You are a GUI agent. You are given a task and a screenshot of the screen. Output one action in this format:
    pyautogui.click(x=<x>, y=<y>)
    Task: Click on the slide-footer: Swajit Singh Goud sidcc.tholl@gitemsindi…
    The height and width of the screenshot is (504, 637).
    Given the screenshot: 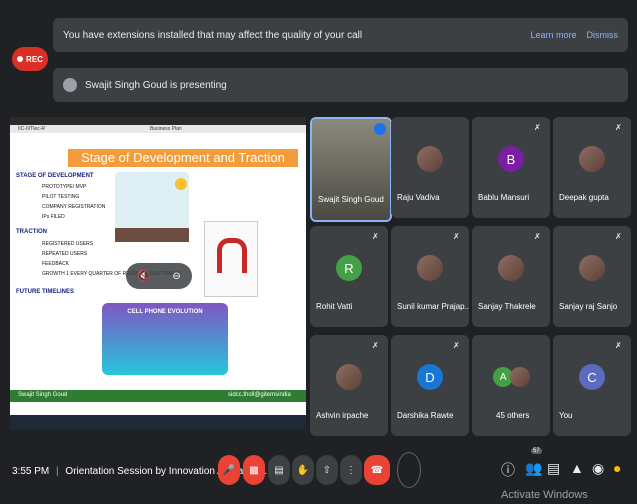 What is the action you would take?
    pyautogui.click(x=158, y=396)
    